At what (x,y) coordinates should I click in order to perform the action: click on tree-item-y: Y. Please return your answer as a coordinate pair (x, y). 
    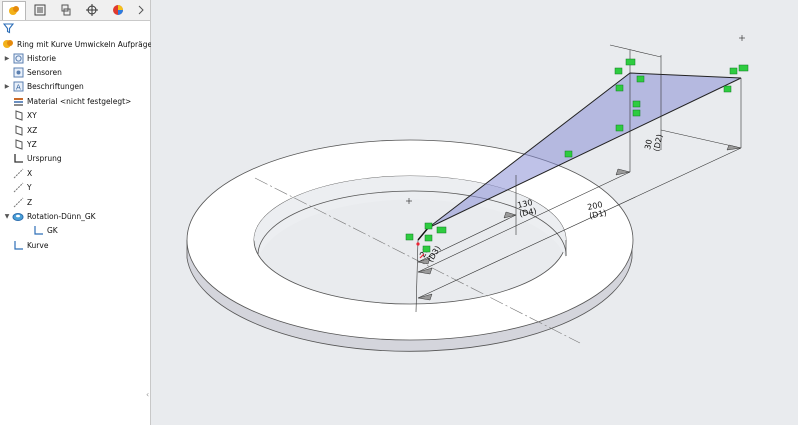
    Looking at the image, I should click on (17, 188).